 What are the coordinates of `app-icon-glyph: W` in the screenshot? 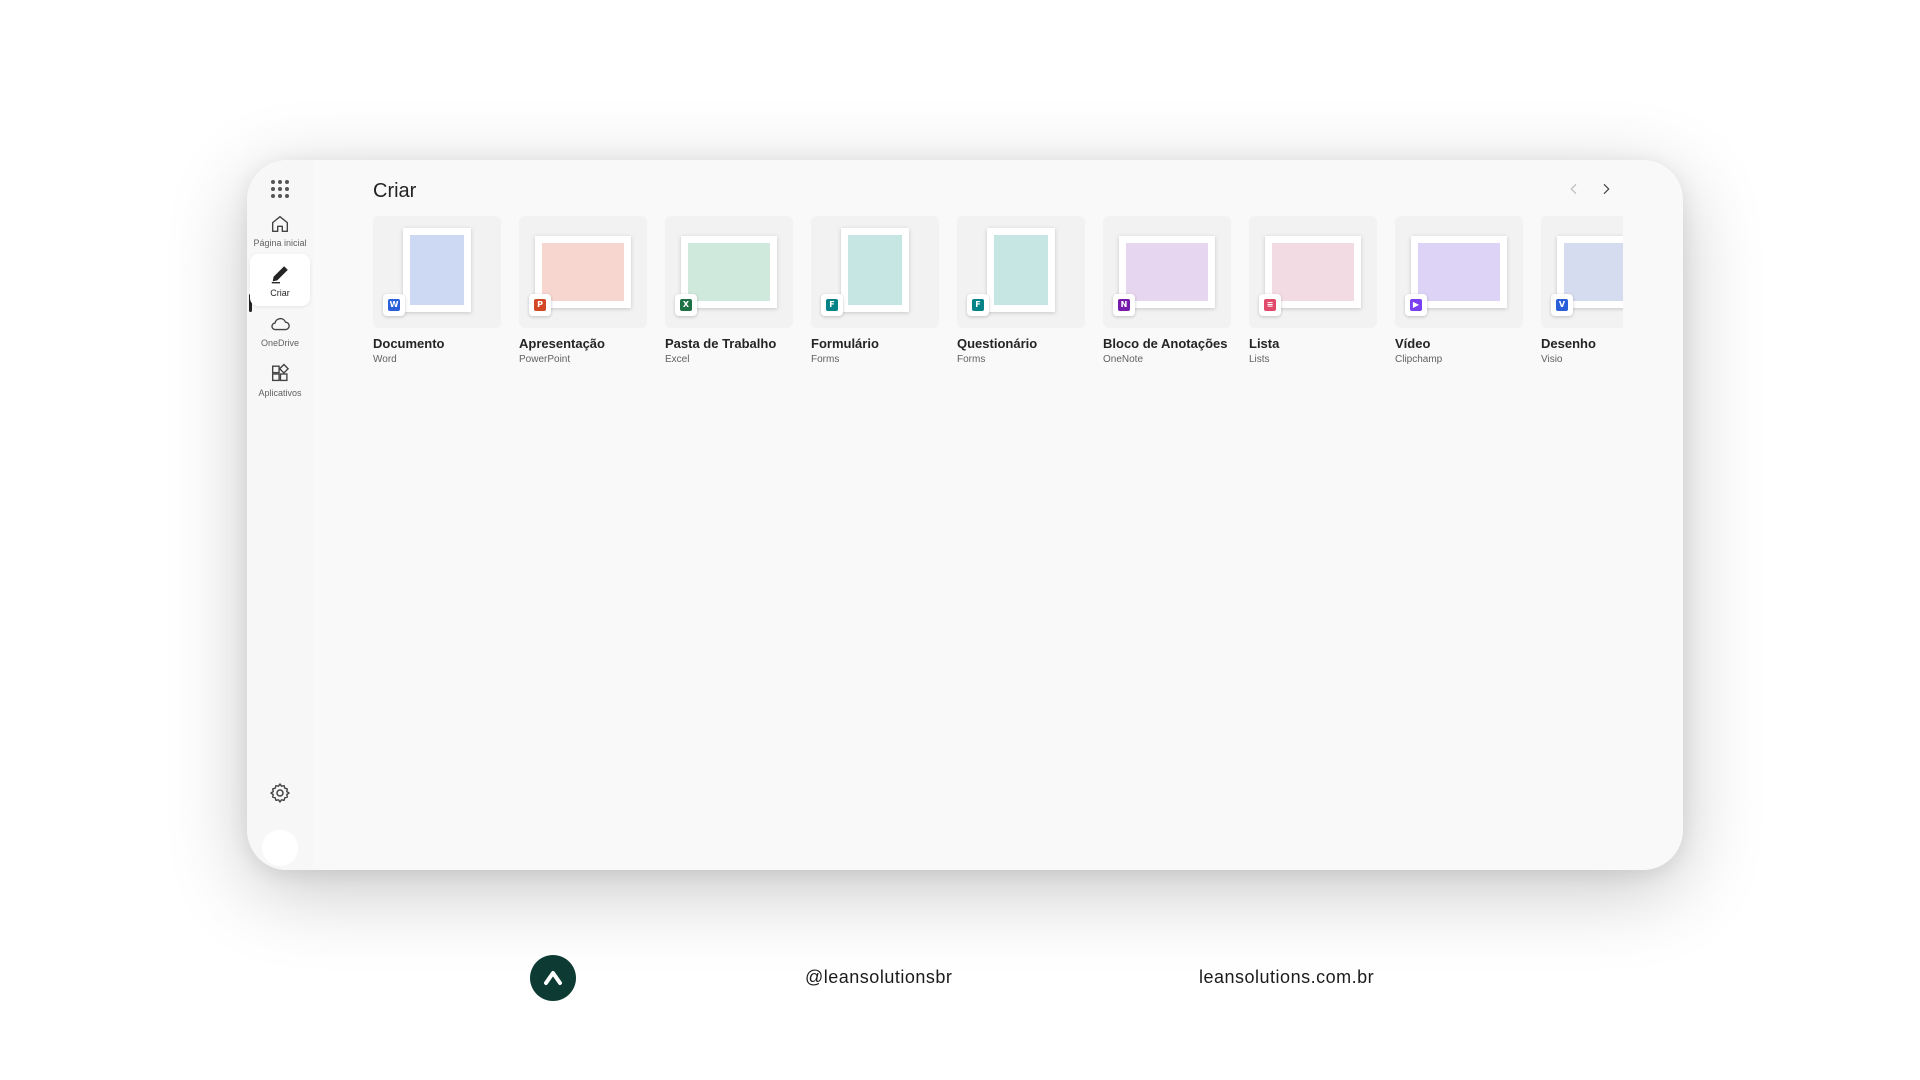 It's located at (394, 305).